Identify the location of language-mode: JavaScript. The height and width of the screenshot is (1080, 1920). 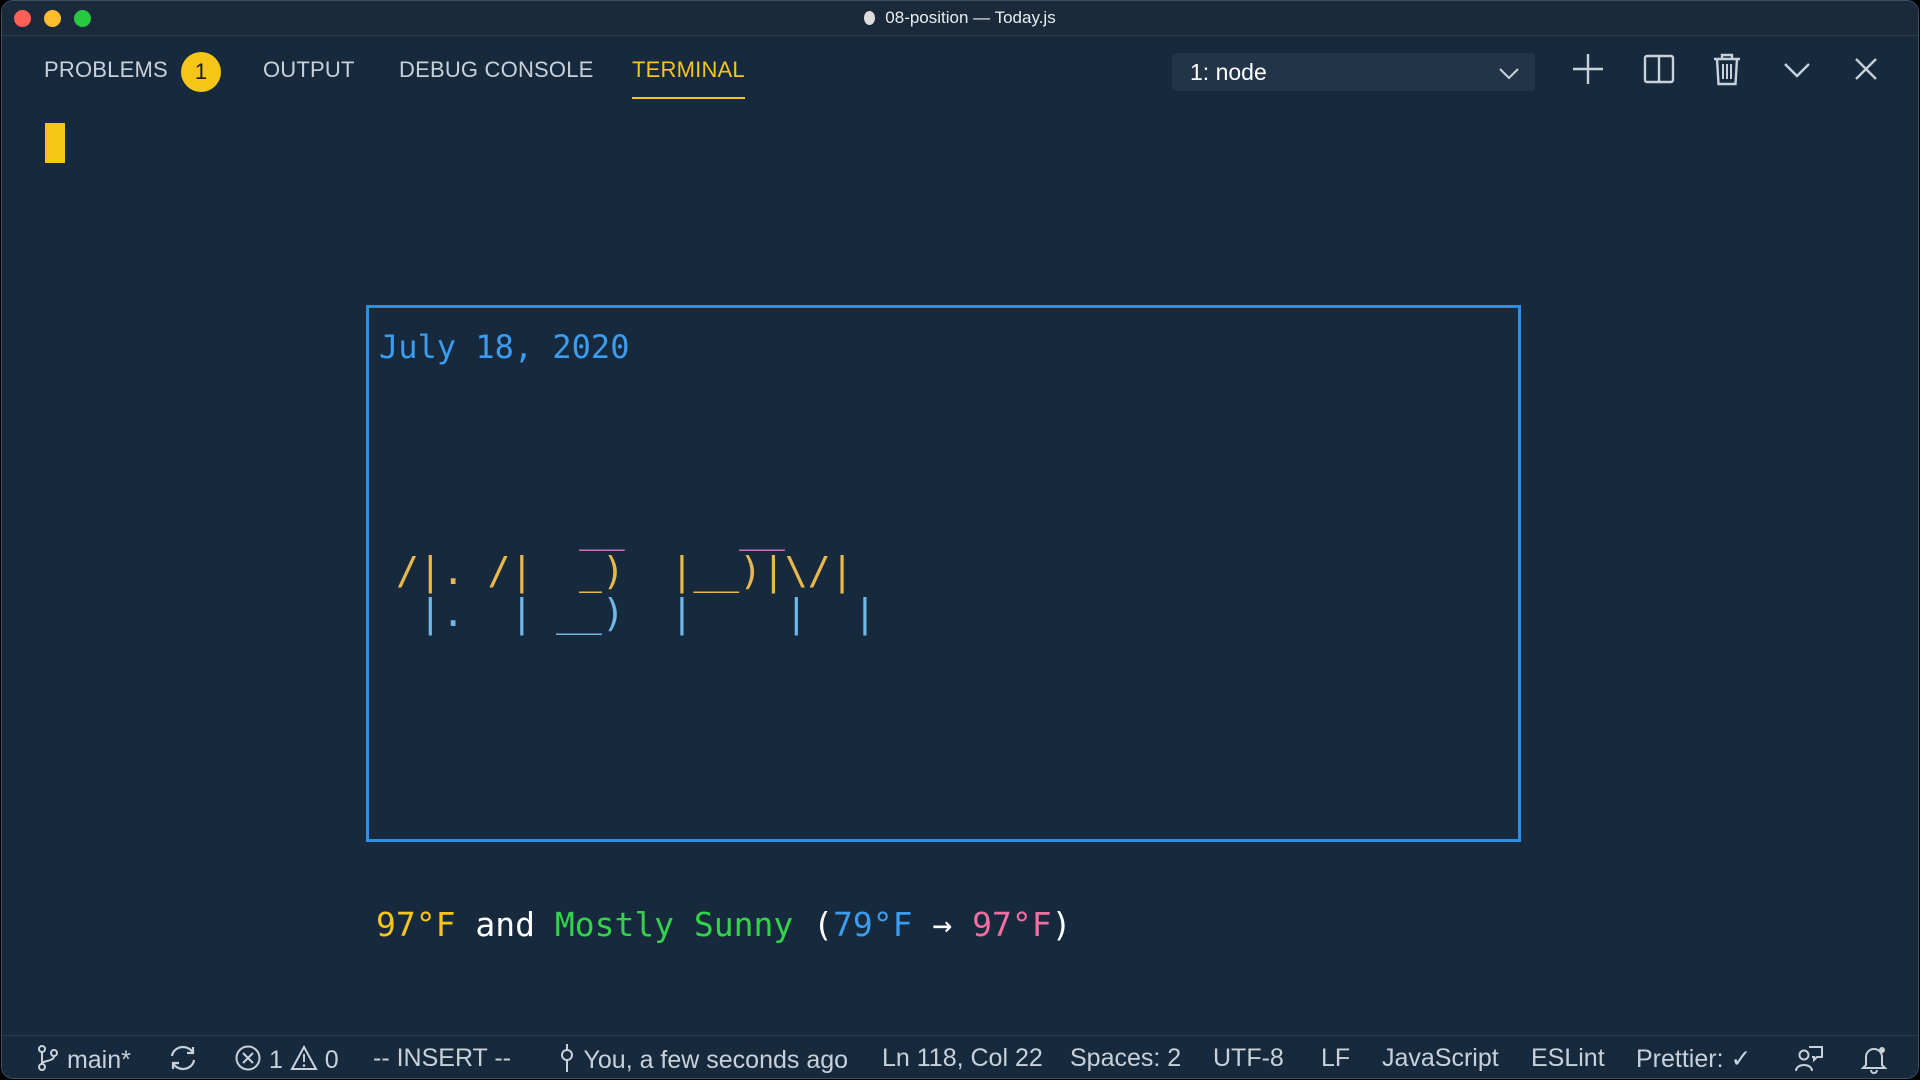
(1440, 1058).